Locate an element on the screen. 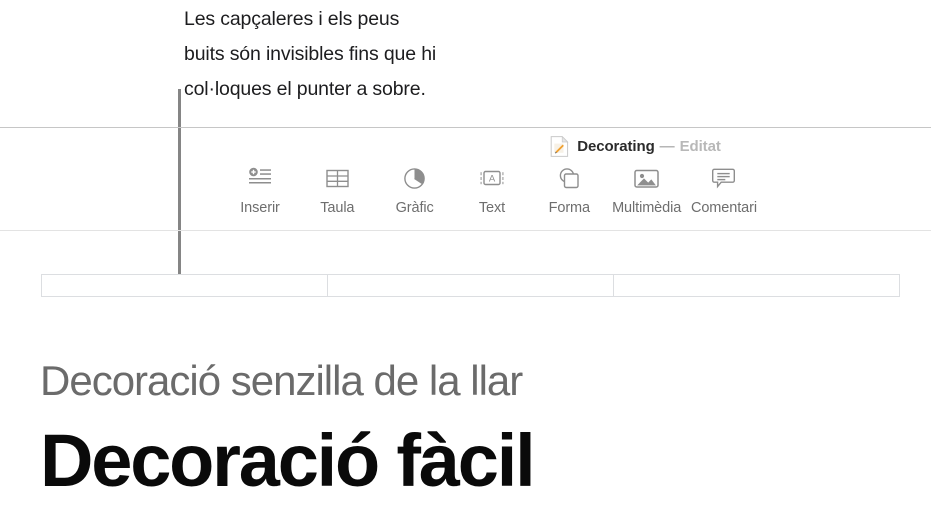 This screenshot has width=931, height=532. toolbar-button-shape: Forma is located at coordinates (569, 190).